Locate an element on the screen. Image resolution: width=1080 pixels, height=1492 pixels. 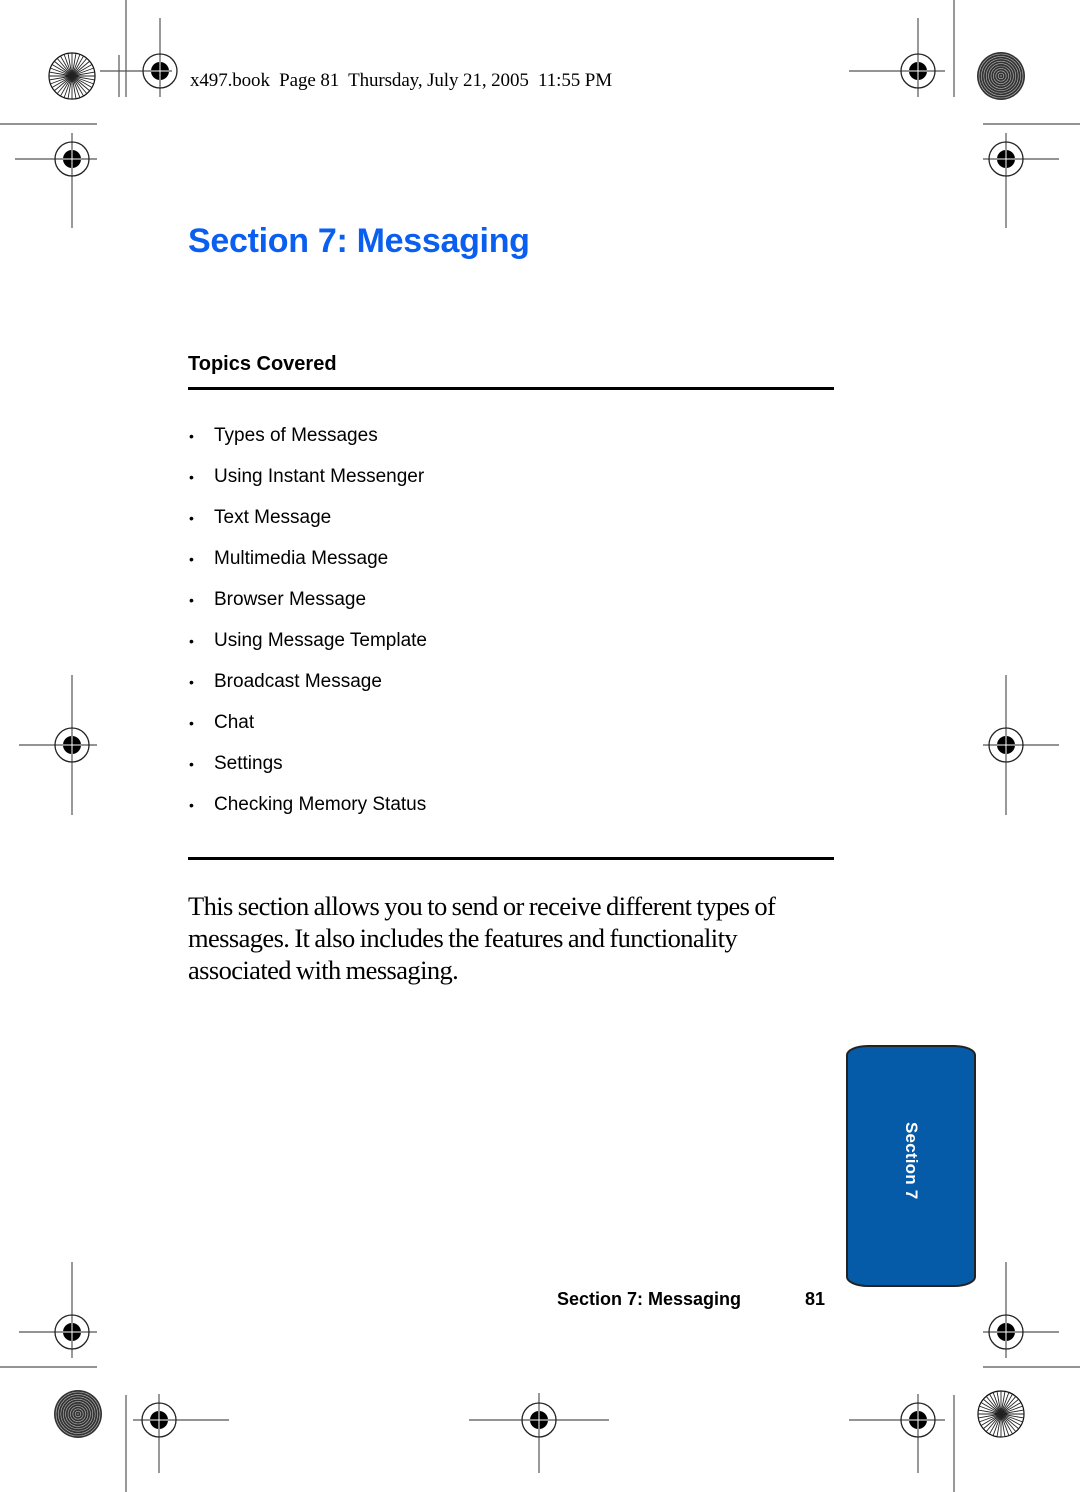
topic-label: Using Instant Messenger is located at coordinates (319, 476).